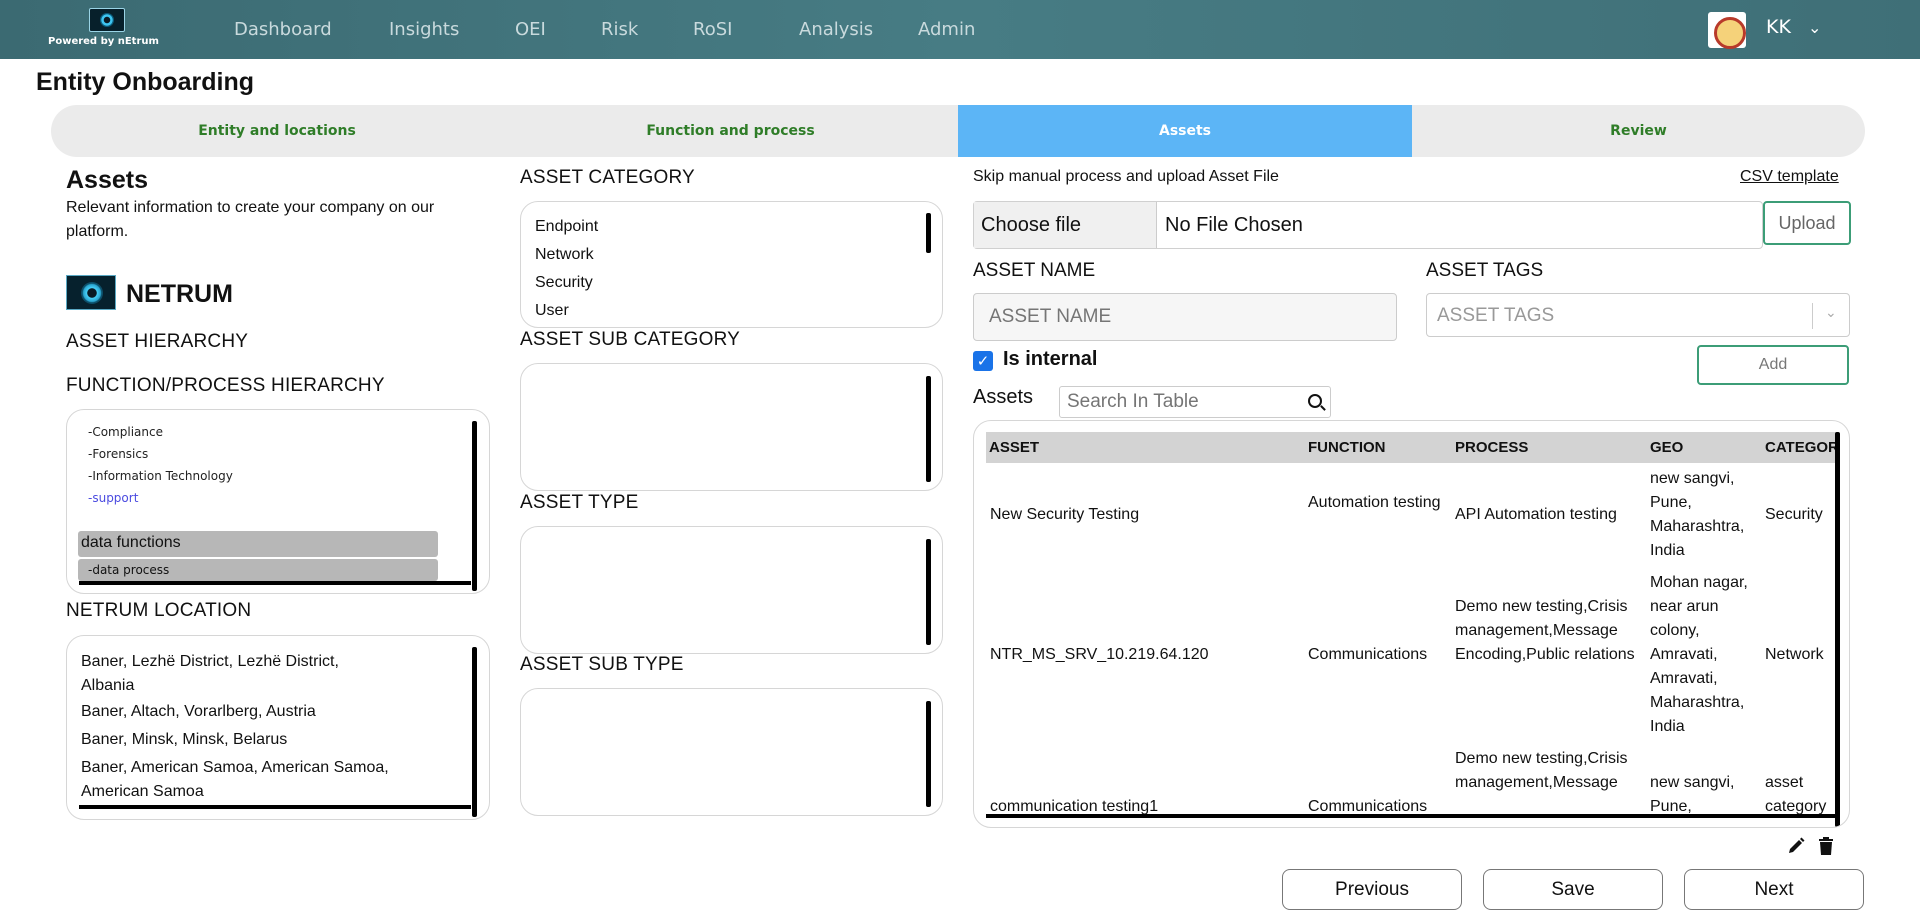 The image size is (1920, 910). I want to click on nav-insights: Insights, so click(424, 29).